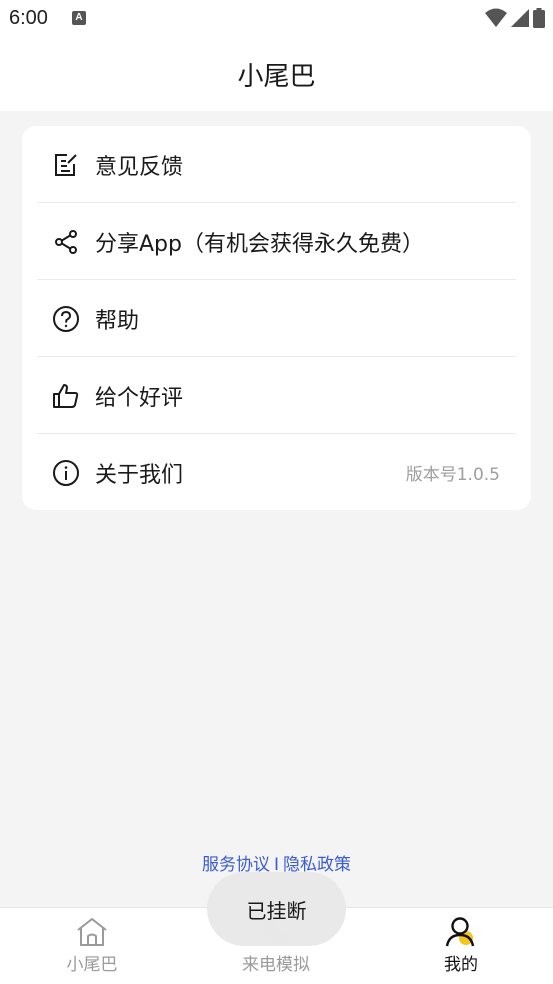  Describe the element at coordinates (259, 244) in the screenshot. I see `menu-item-label: 分享App（有机会获得永久免费）` at that location.